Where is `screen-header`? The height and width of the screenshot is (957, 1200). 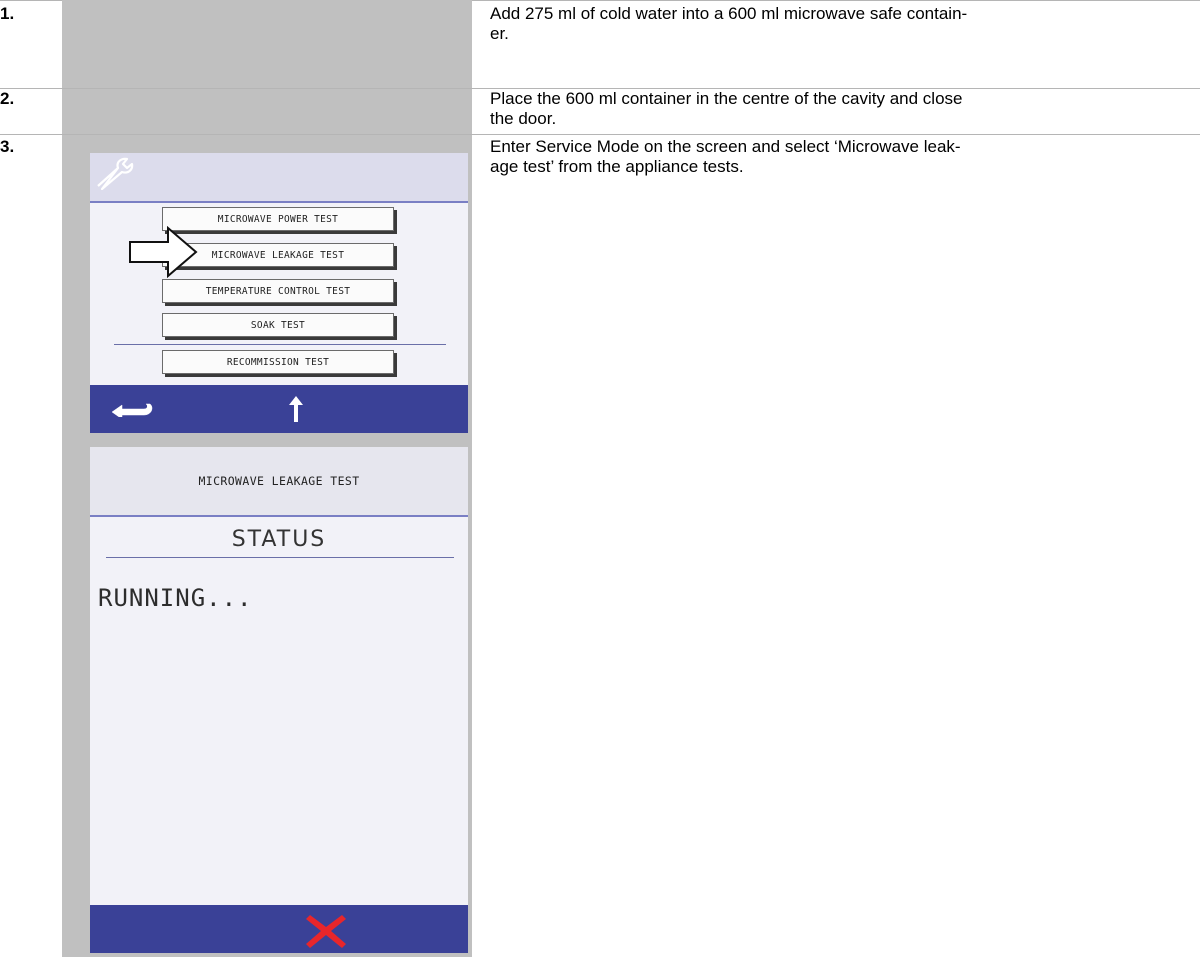
screen-header is located at coordinates (279, 178).